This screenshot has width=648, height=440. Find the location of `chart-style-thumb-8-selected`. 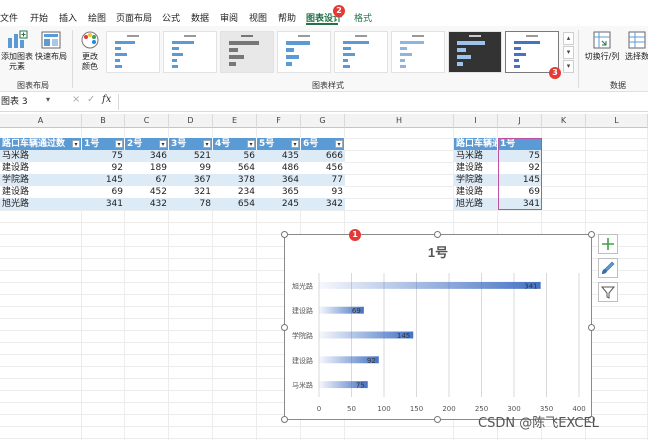

chart-style-thumb-8-selected is located at coordinates (532, 52).